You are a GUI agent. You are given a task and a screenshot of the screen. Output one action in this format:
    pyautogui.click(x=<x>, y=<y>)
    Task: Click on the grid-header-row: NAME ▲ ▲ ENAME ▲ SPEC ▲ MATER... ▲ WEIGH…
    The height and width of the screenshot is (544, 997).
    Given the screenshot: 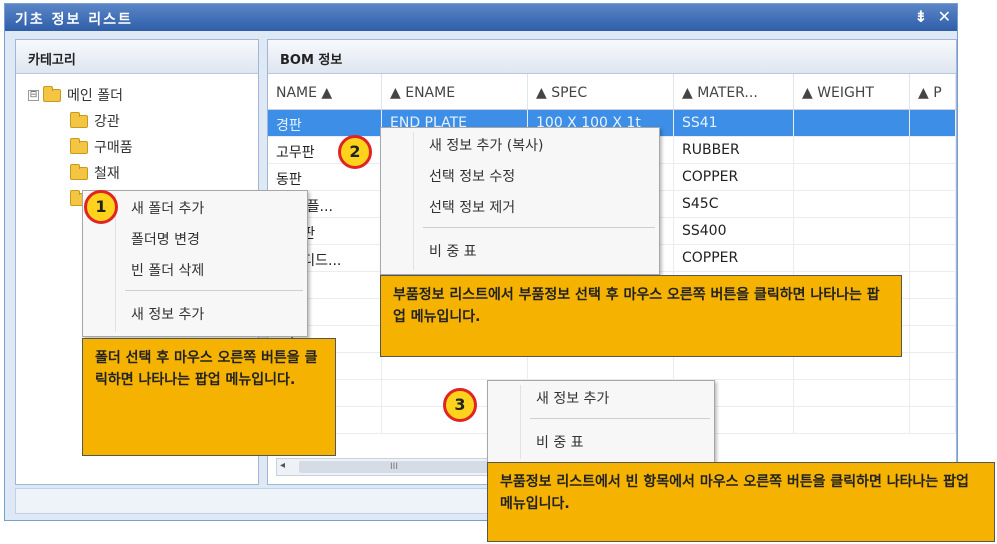 What is the action you would take?
    pyautogui.click(x=612, y=92)
    